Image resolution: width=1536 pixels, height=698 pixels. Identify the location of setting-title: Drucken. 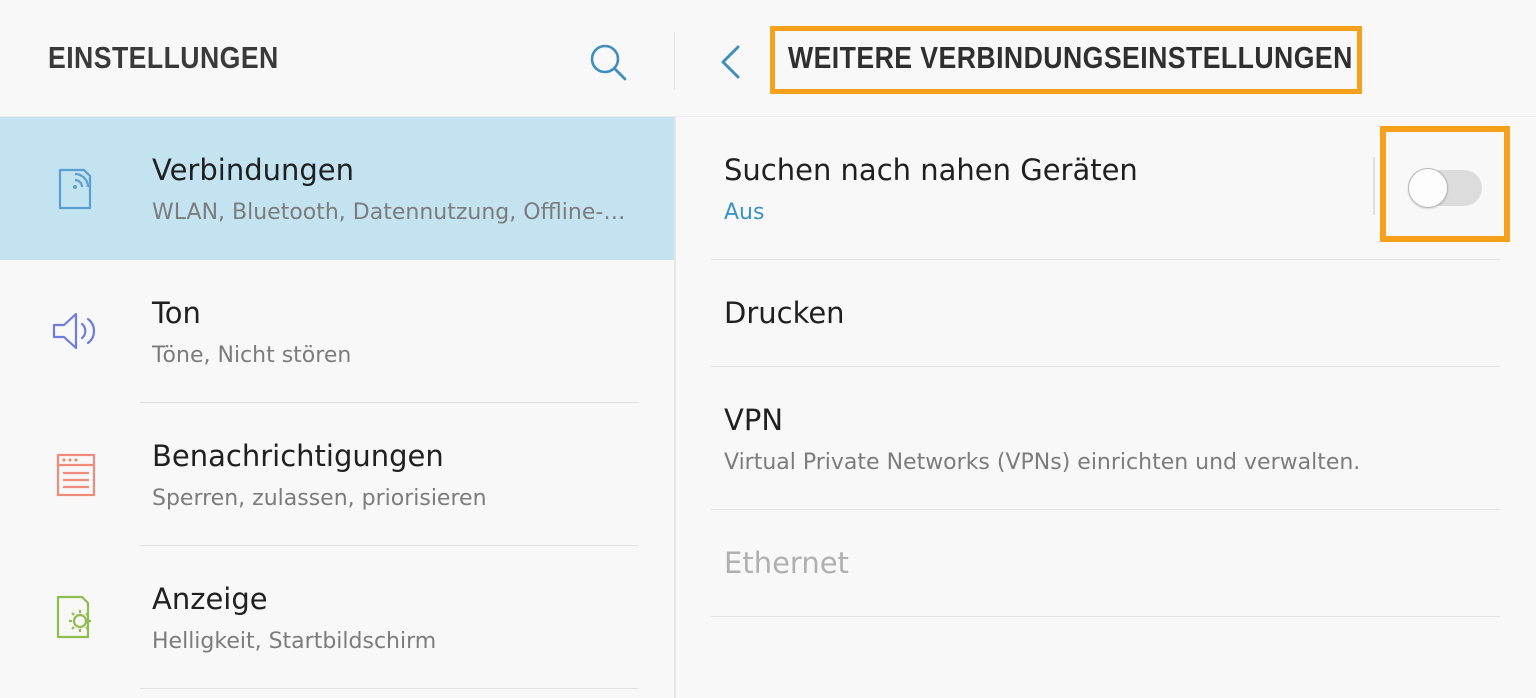
(784, 313).